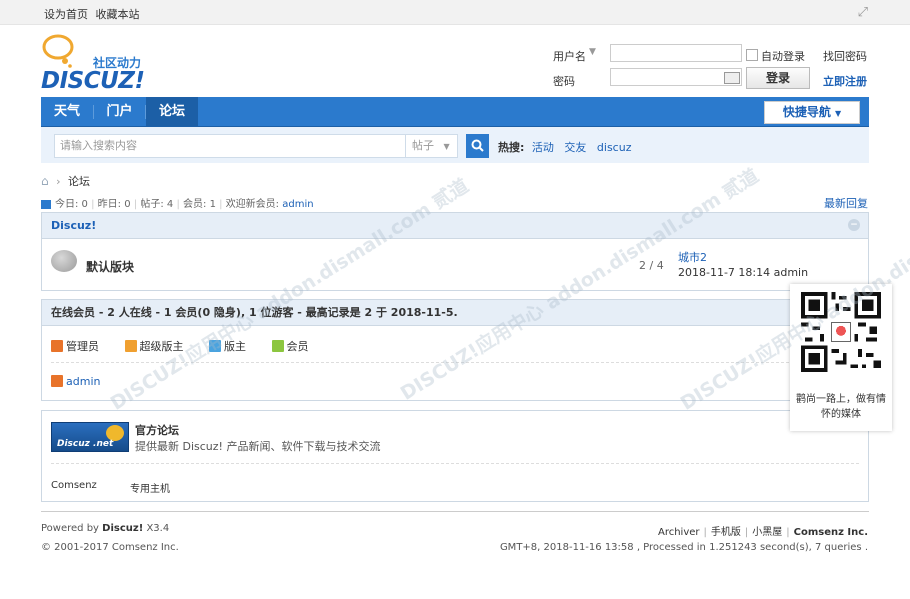  I want to click on logo-wordmark: DISCUZ!, so click(93, 81).